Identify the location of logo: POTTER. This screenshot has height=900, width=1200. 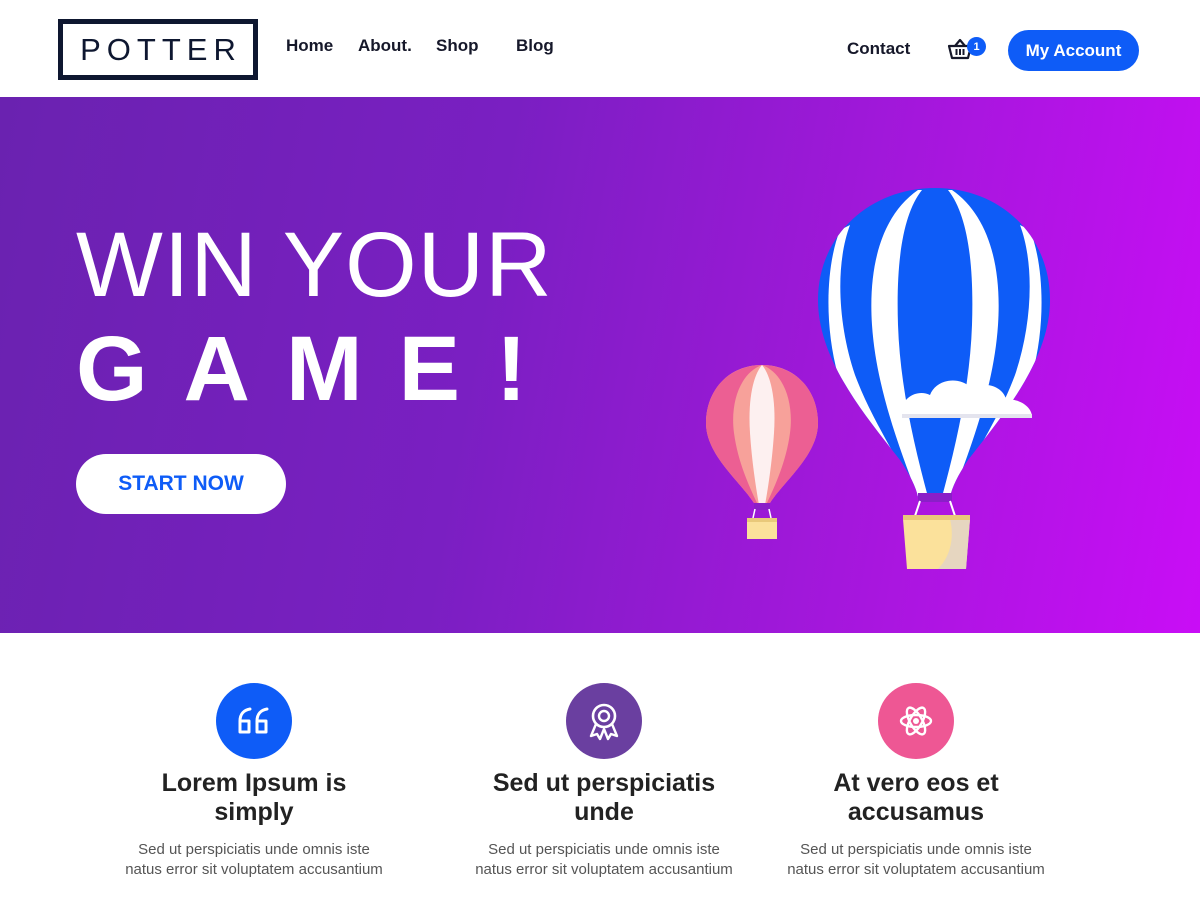
(158, 49).